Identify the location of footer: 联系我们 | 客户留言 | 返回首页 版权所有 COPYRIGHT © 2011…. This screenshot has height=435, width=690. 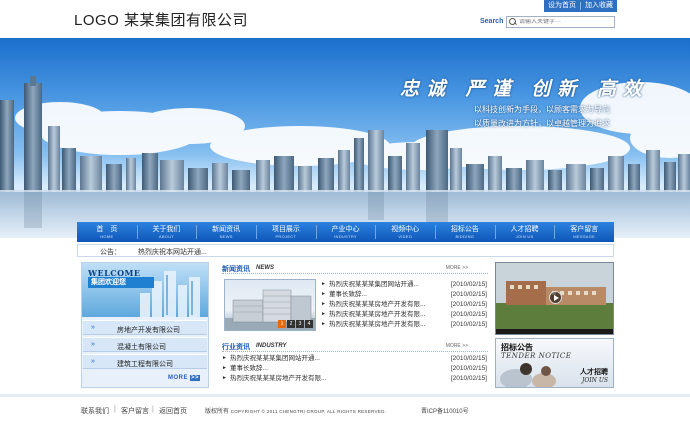
(345, 417).